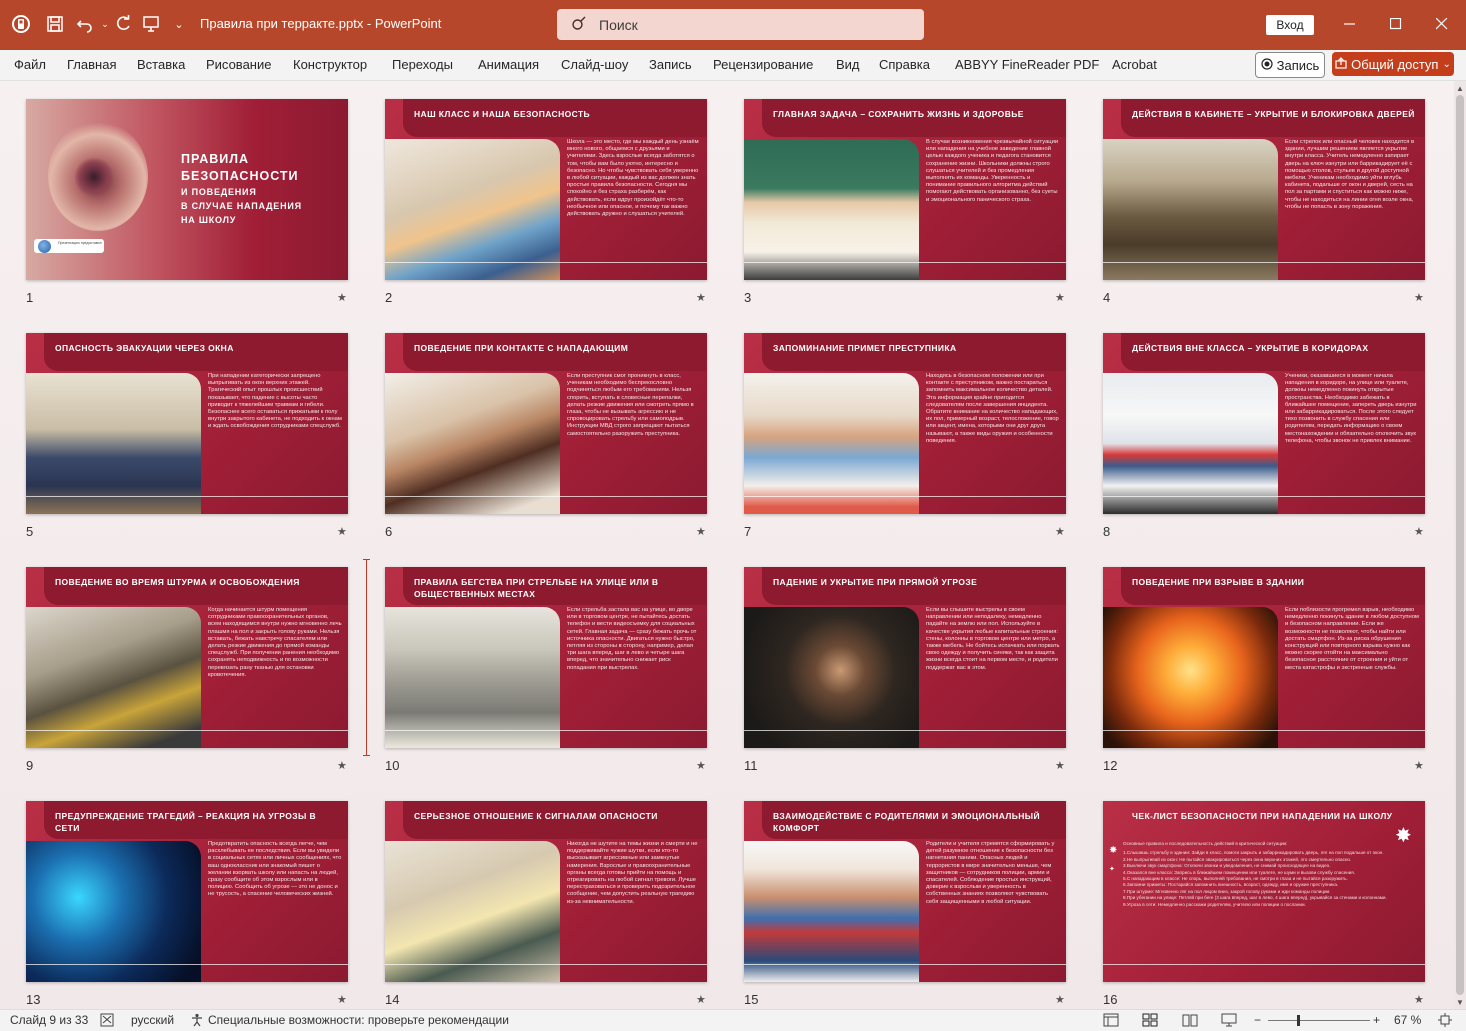  What do you see at coordinates (594, 64) in the screenshot?
I see `tab-slideshow: Слайд-шоу` at bounding box center [594, 64].